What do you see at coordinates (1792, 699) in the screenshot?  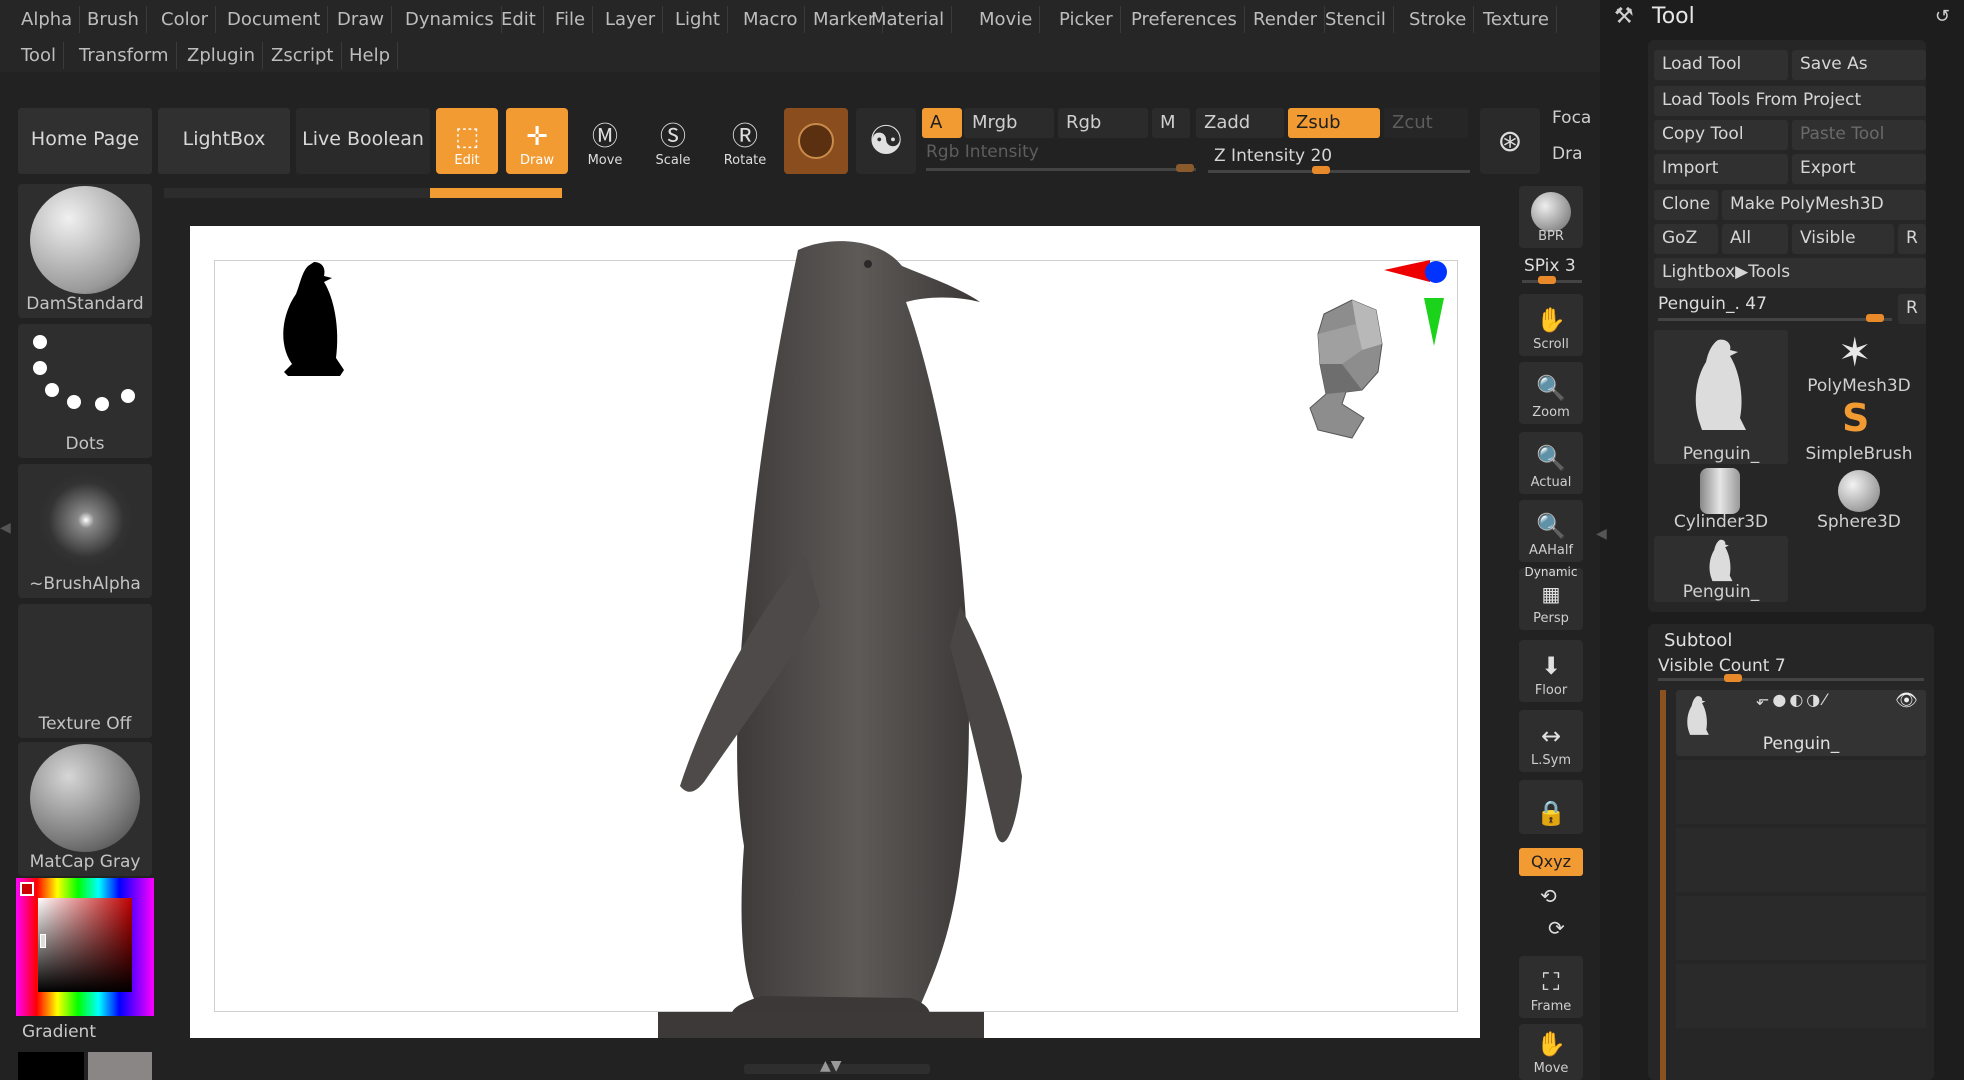 I see `subtool-flags-icon: ⬐●◐◑⁄` at bounding box center [1792, 699].